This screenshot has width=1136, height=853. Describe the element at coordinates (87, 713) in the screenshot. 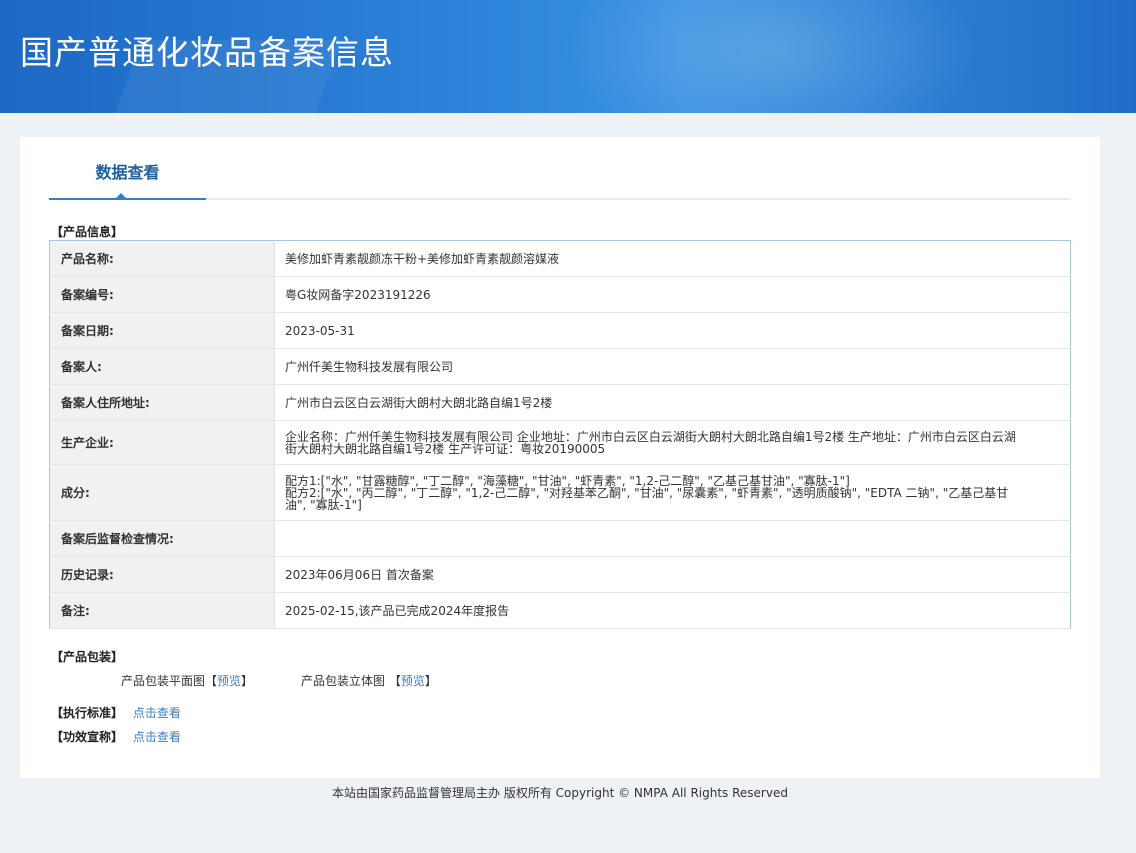

I see `standard-label: 【执行标准】` at that location.